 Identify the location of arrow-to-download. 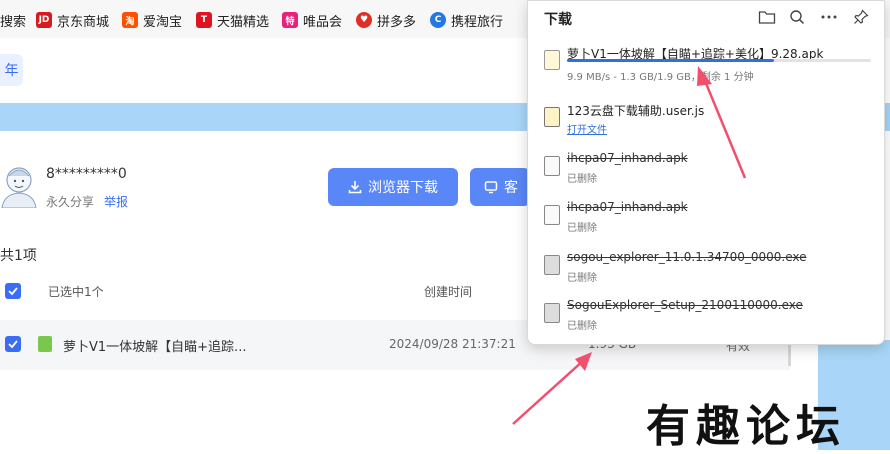
(724, 127).